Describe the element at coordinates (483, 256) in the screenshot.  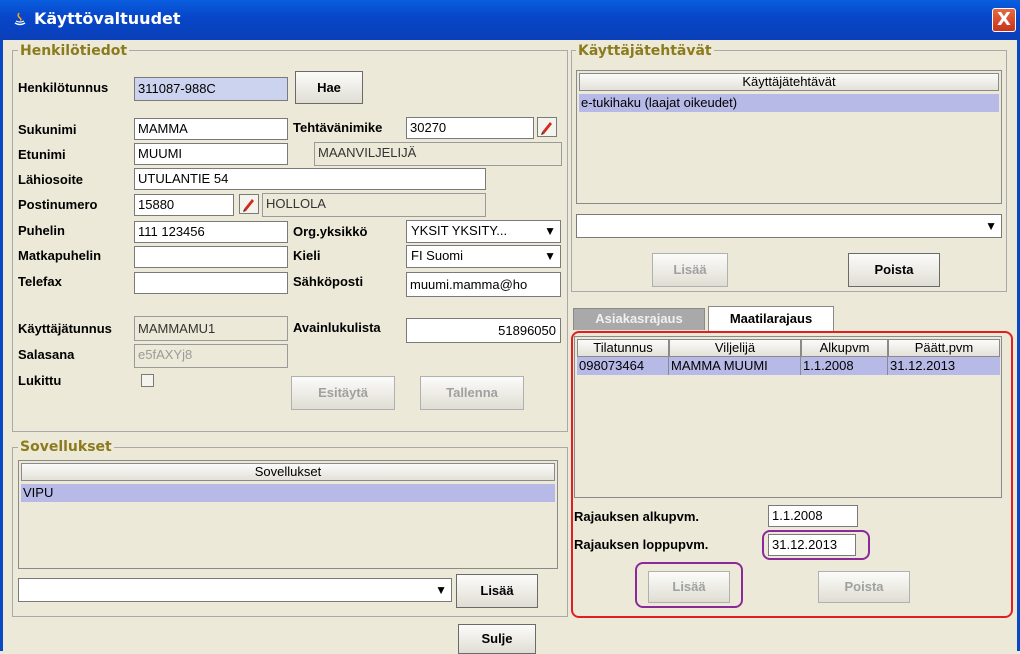
I see `kieli-select: FI Suomi ▼` at that location.